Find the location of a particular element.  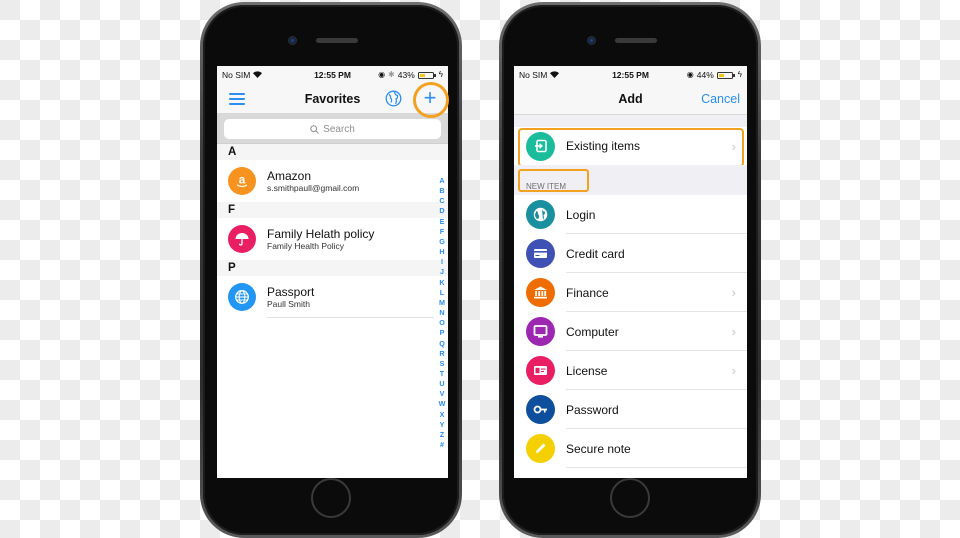

cancel-button: Cancel is located at coordinates (720, 99).